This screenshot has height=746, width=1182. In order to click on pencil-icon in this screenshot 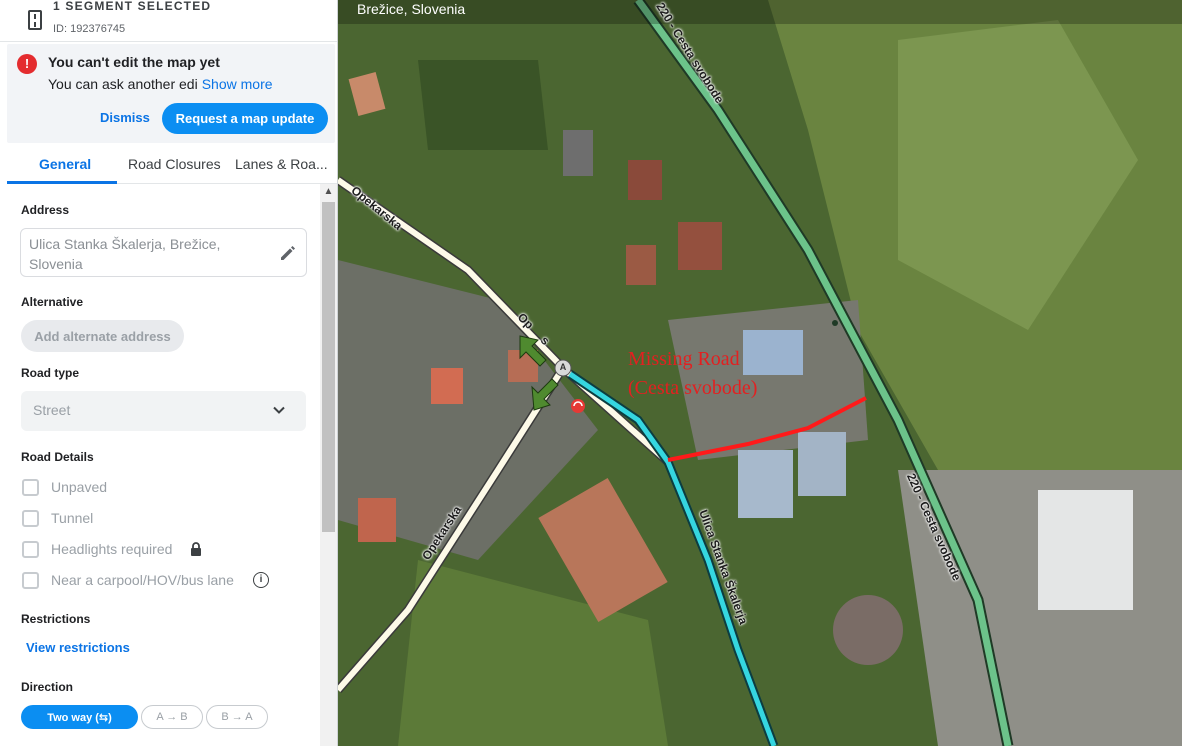, I will do `click(288, 253)`.